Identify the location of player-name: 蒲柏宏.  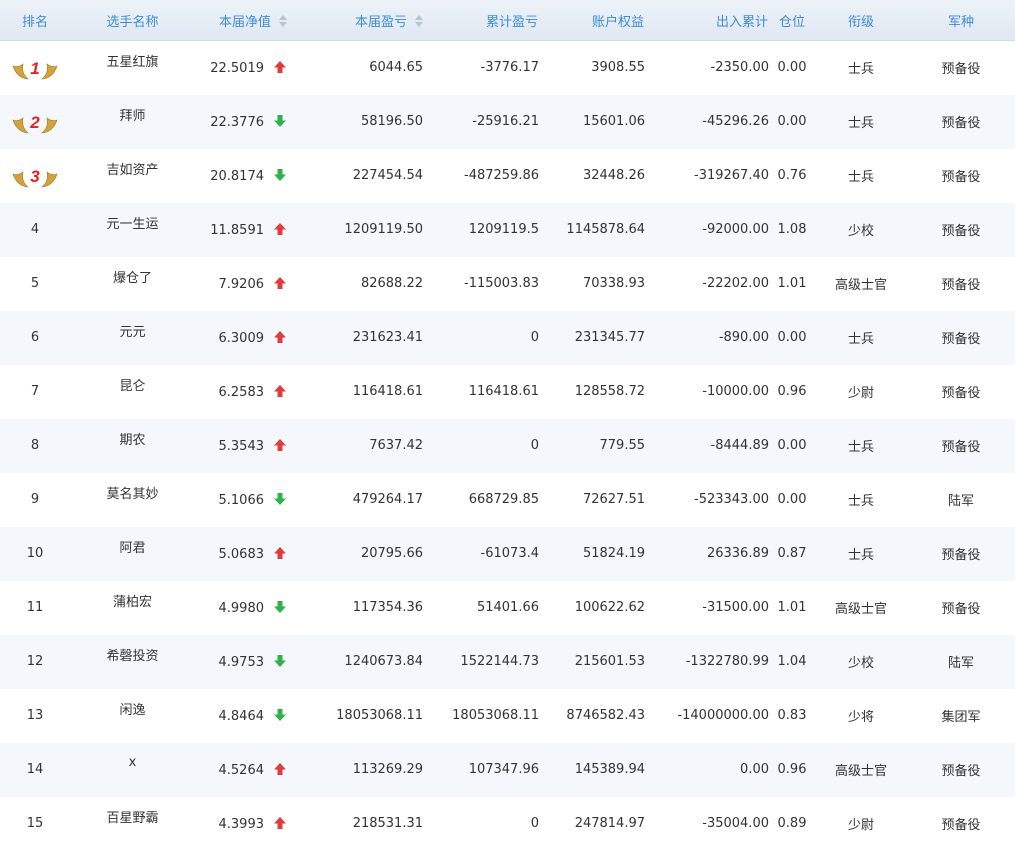
(132, 602).